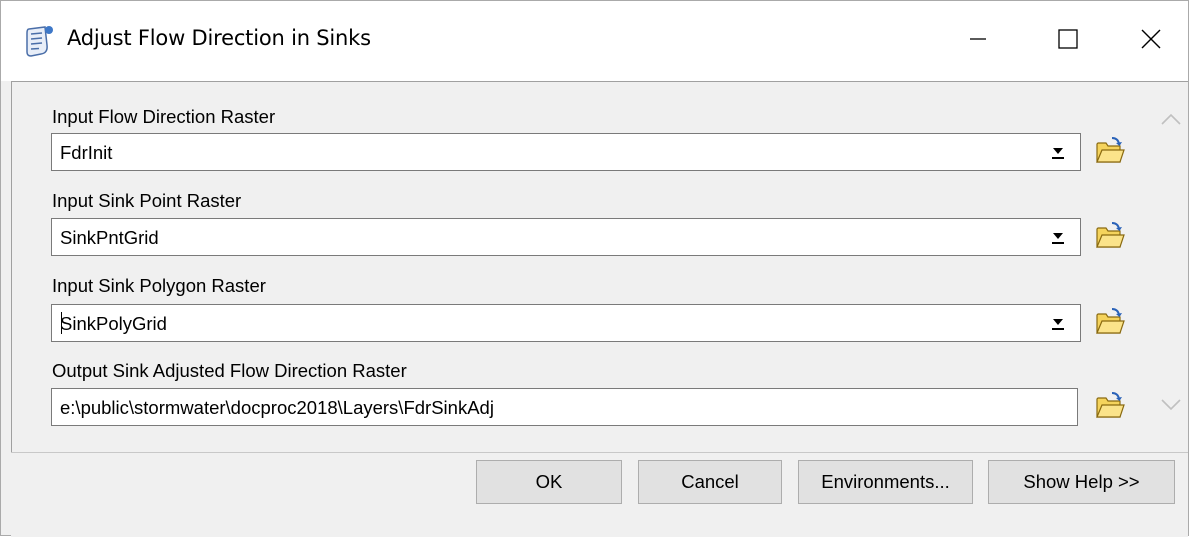 This screenshot has height=537, width=1189. I want to click on browse-button-output, so click(1110, 407).